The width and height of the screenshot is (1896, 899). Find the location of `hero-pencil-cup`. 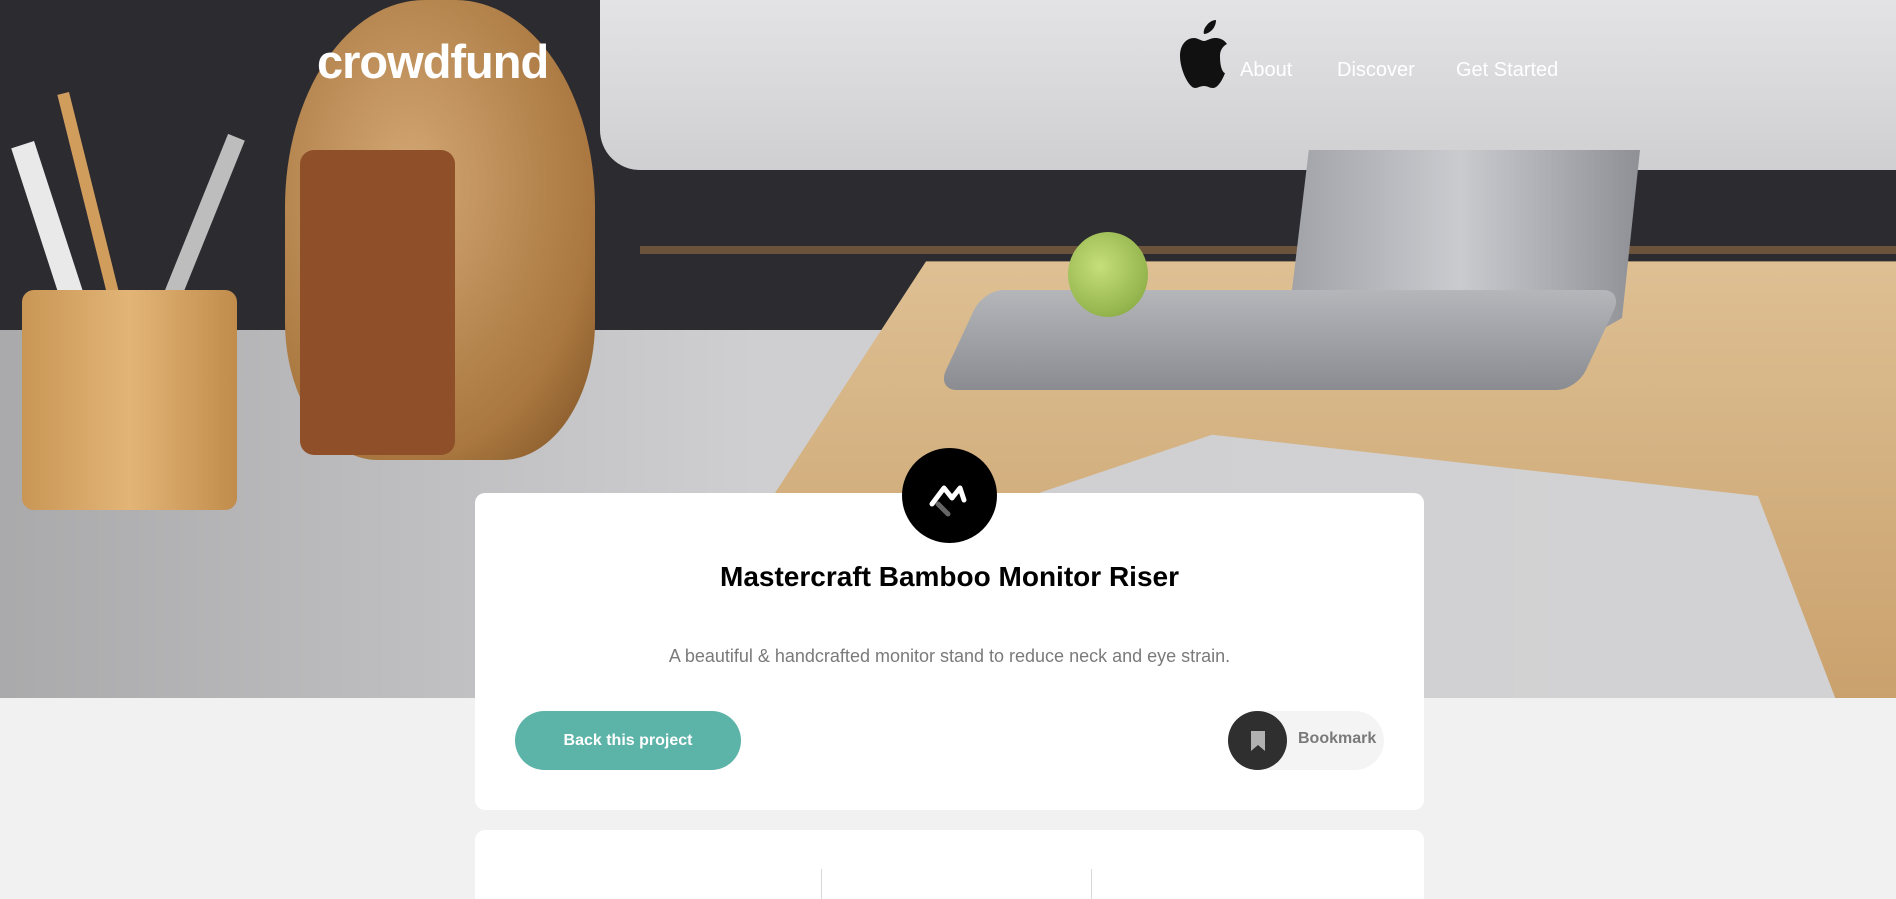

hero-pencil-cup is located at coordinates (129, 400).